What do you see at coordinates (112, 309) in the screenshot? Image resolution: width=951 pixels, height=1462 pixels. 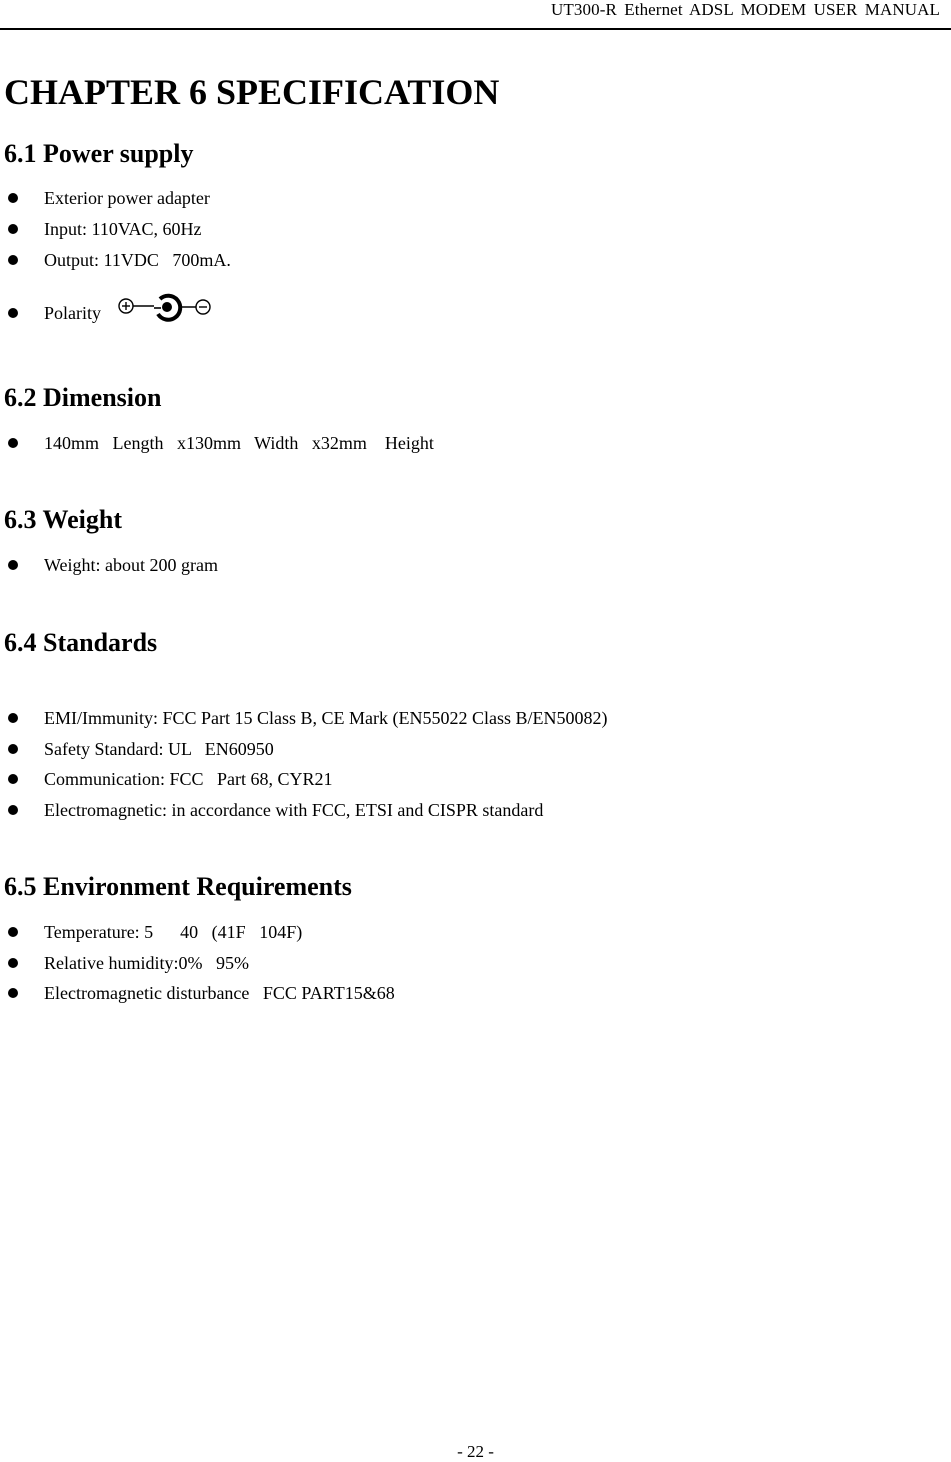 I see `list-item: Polarity` at bounding box center [112, 309].